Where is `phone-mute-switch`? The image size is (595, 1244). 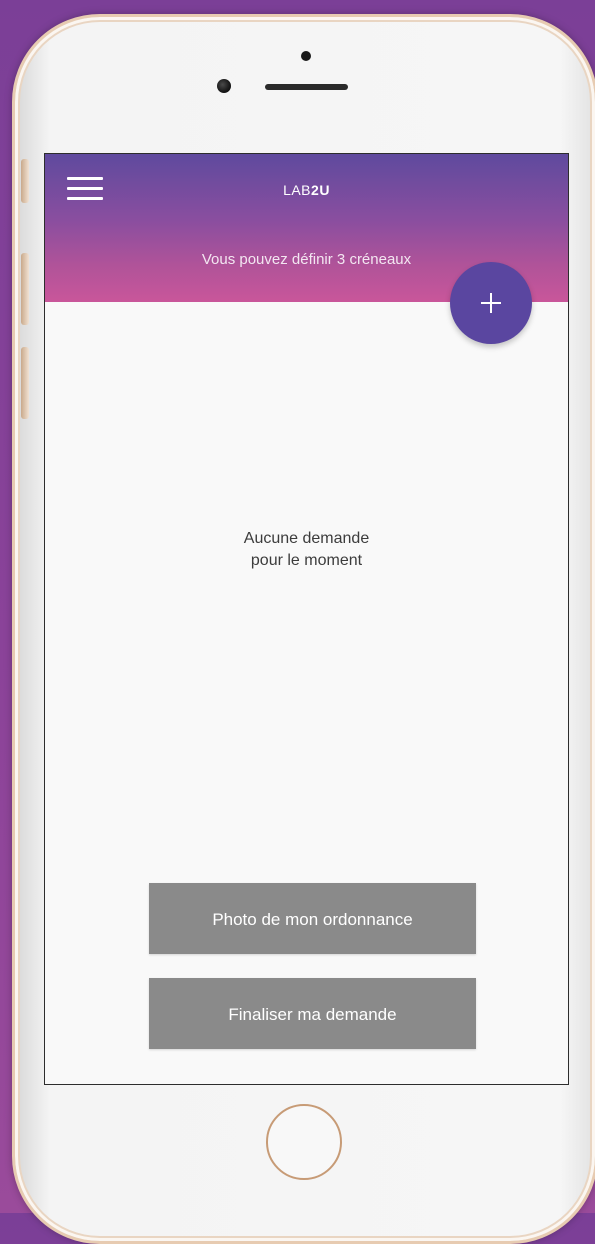 phone-mute-switch is located at coordinates (25, 181).